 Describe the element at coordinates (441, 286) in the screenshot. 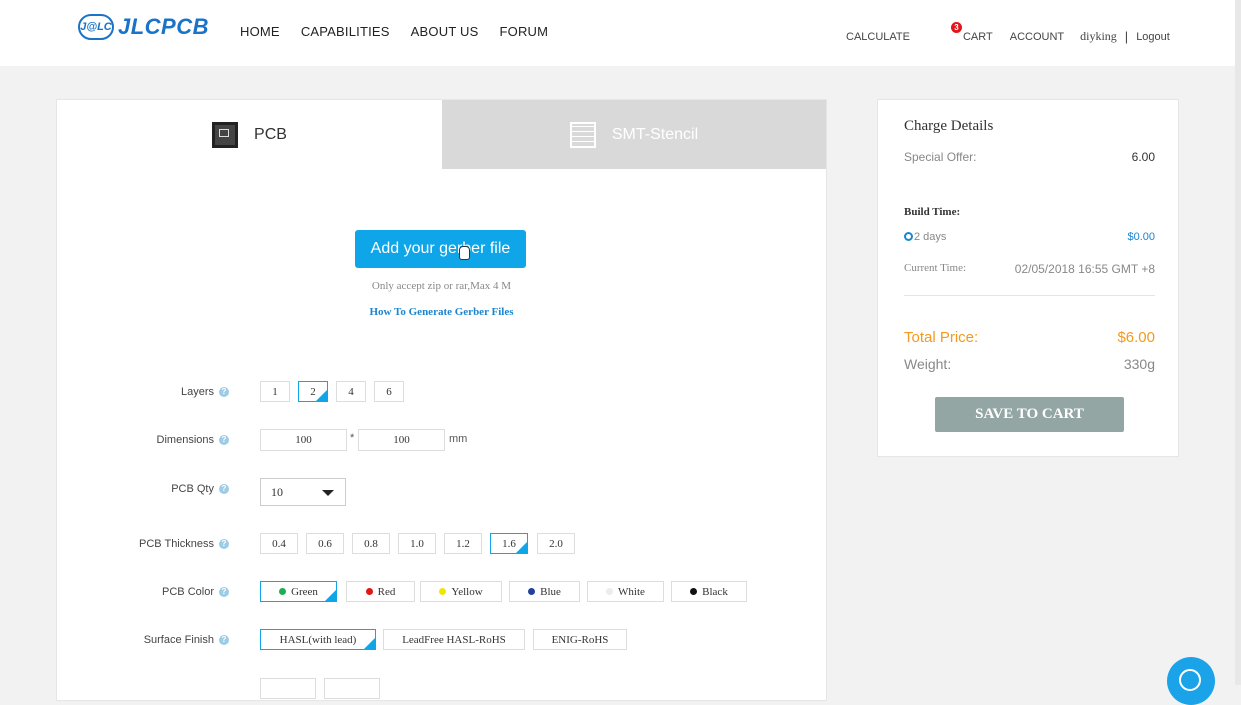

I see `upload-note: Only accept zip or rar,Max 4 M` at that location.